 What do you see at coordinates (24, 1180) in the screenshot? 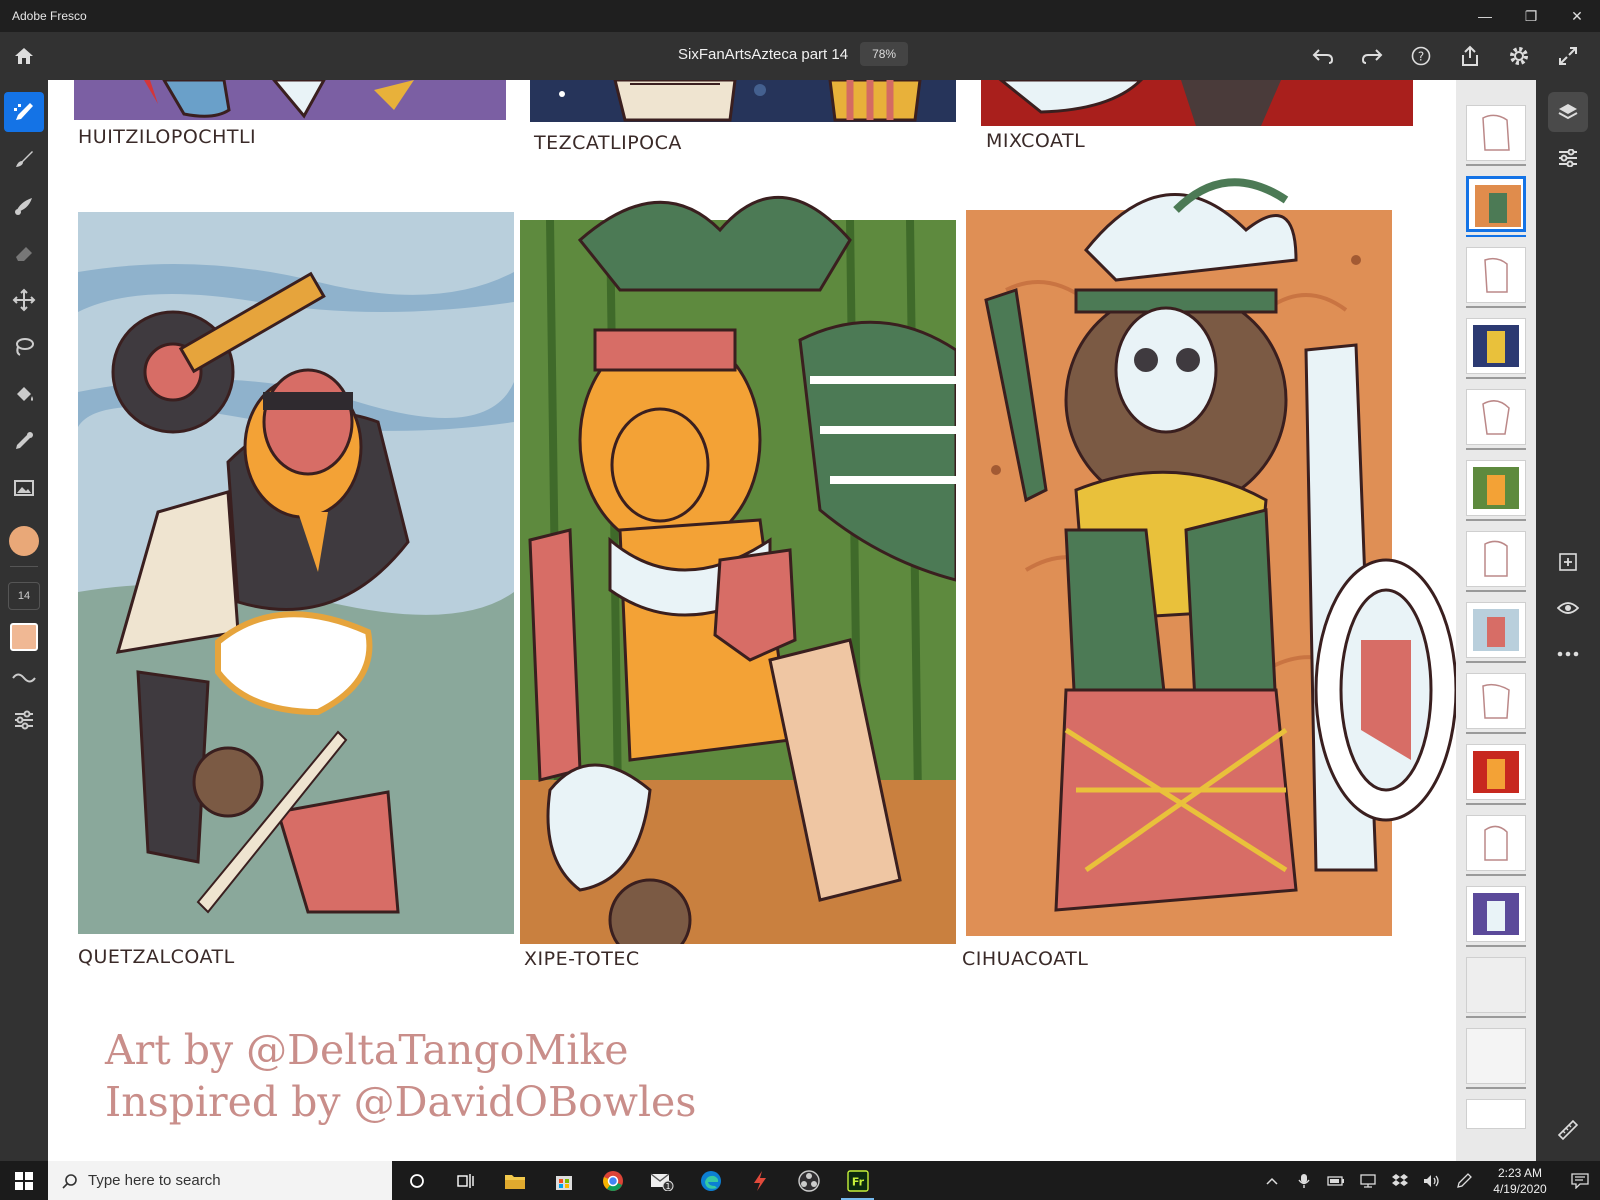
I see `start-button` at bounding box center [24, 1180].